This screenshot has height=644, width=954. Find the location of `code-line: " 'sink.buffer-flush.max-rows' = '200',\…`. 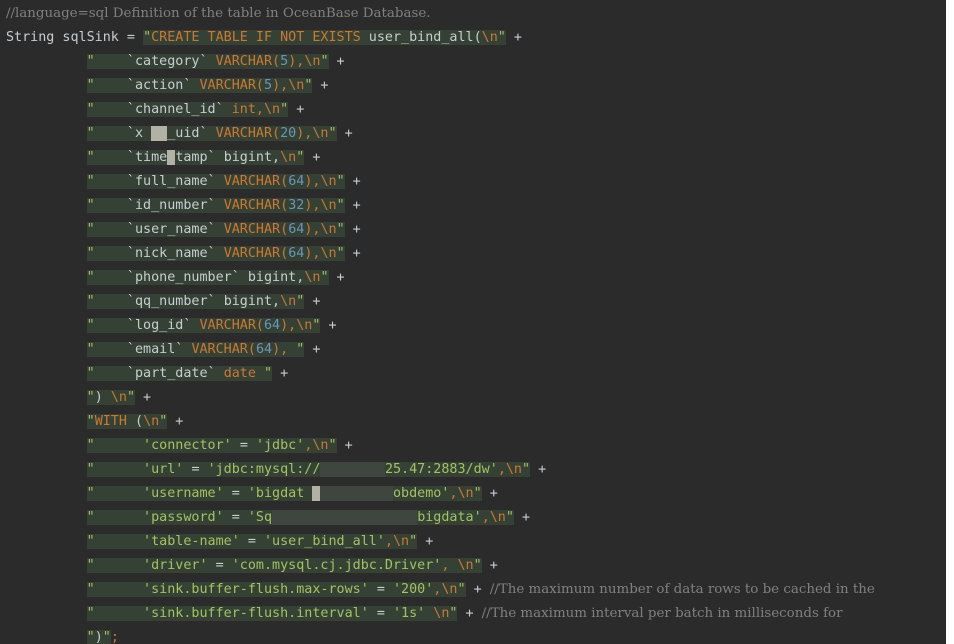

code-line: " 'sink.buffer-flush.max-rows' = '200',\… is located at coordinates (473, 590).